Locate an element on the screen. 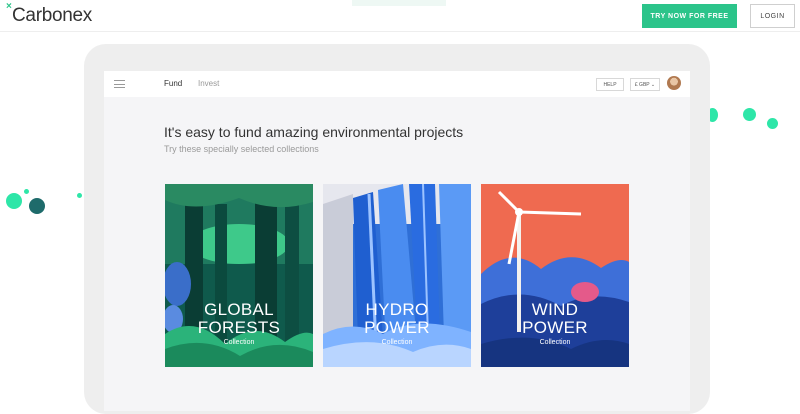  header-tab-highlight is located at coordinates (399, 3).